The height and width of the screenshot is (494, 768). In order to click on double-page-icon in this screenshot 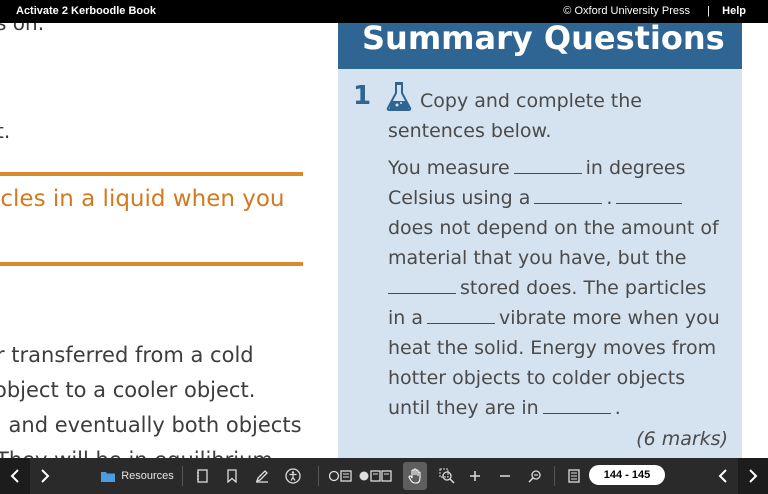, I will do `click(375, 476)`.